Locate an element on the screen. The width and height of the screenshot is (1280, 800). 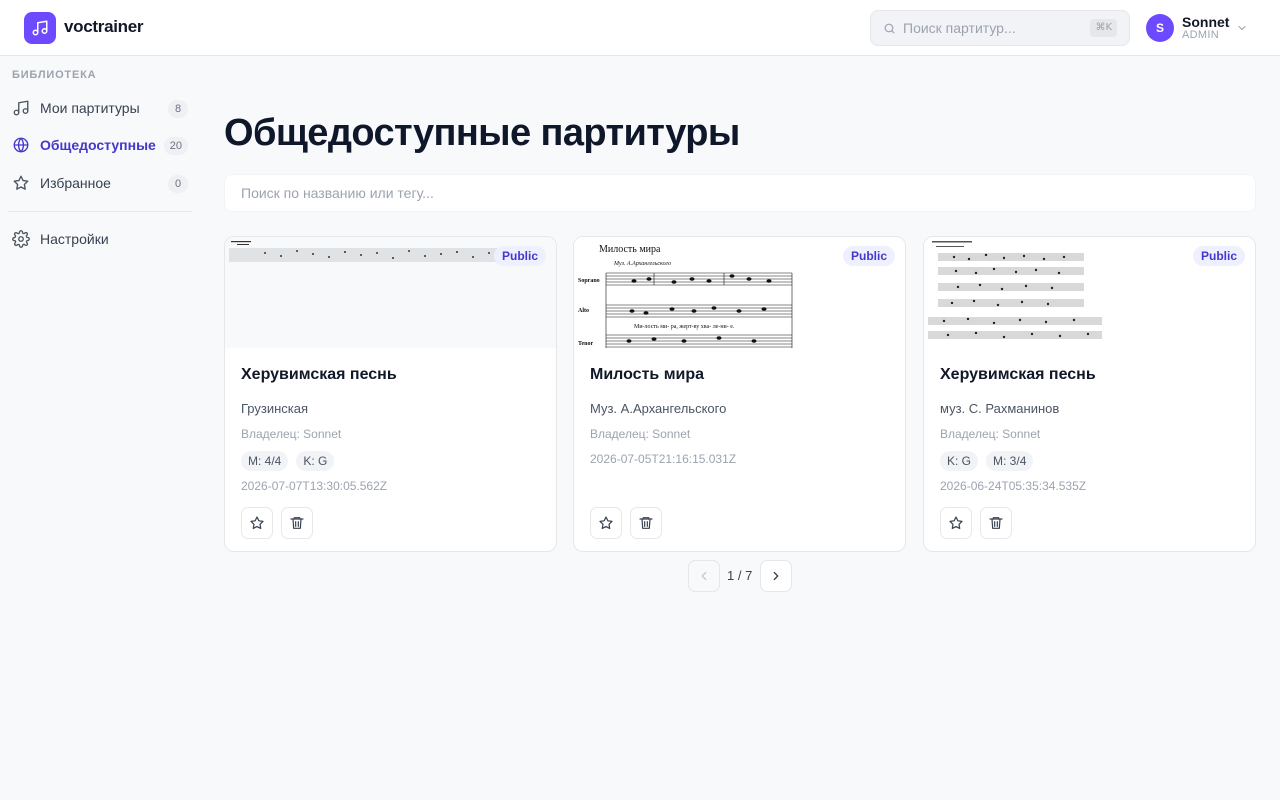
sidebar-item-count: 8 is located at coordinates (178, 109).